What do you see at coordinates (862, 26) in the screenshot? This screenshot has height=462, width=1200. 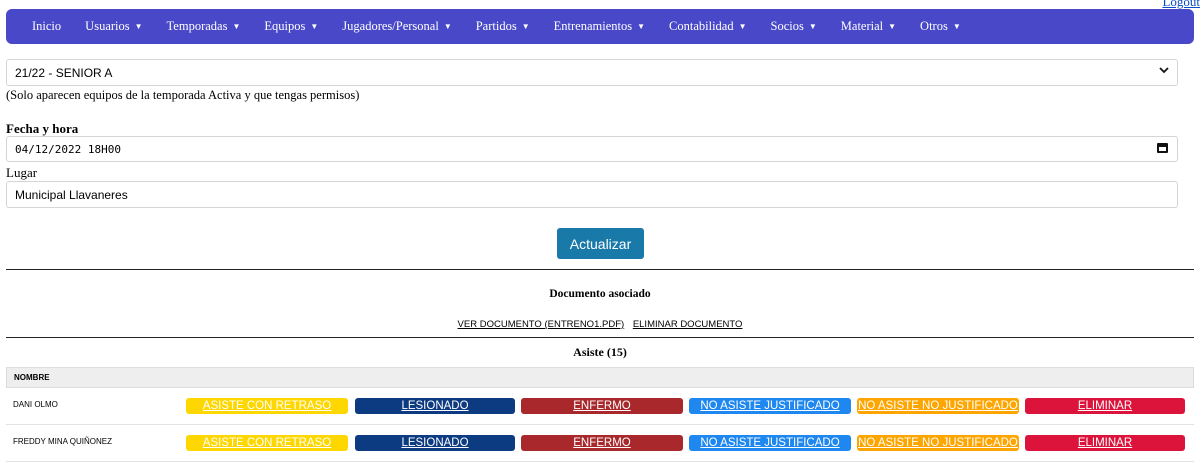 I see `nav-item-label: Material` at bounding box center [862, 26].